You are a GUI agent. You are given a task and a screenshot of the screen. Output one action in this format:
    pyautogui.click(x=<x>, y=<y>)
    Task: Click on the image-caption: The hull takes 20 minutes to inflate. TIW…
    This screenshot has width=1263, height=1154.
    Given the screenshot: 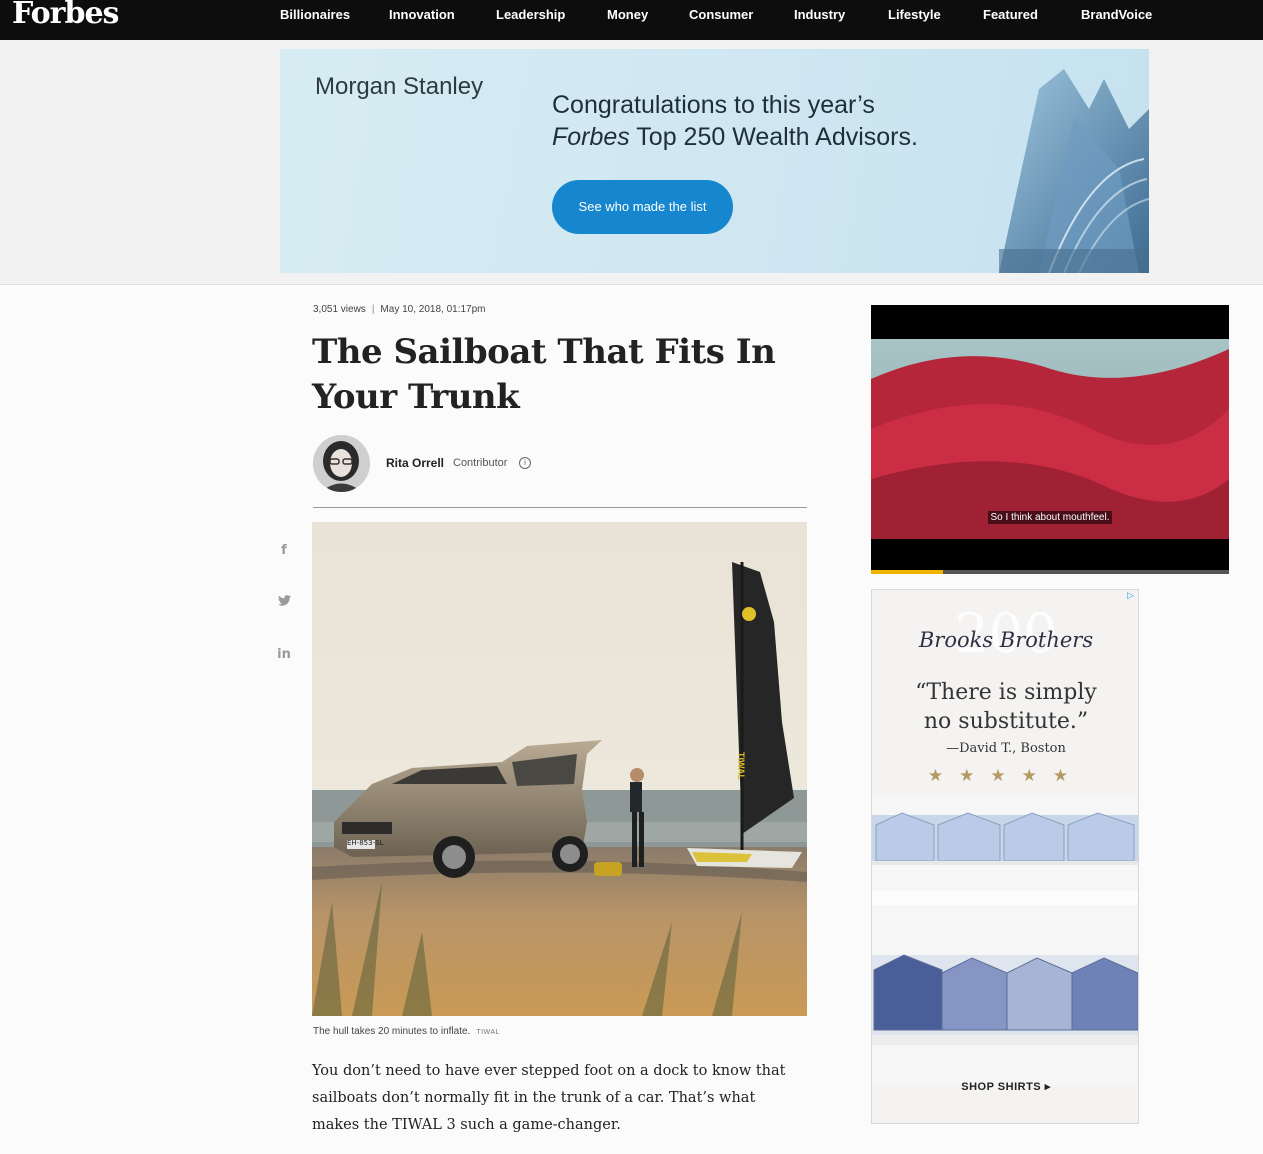 What is the action you would take?
    pyautogui.click(x=406, y=1031)
    